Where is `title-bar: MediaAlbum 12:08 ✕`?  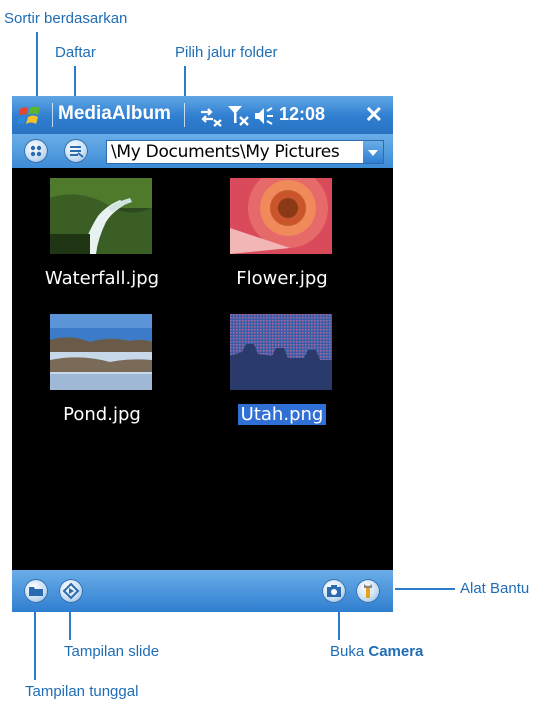 title-bar: MediaAlbum 12:08 ✕ is located at coordinates (202, 115).